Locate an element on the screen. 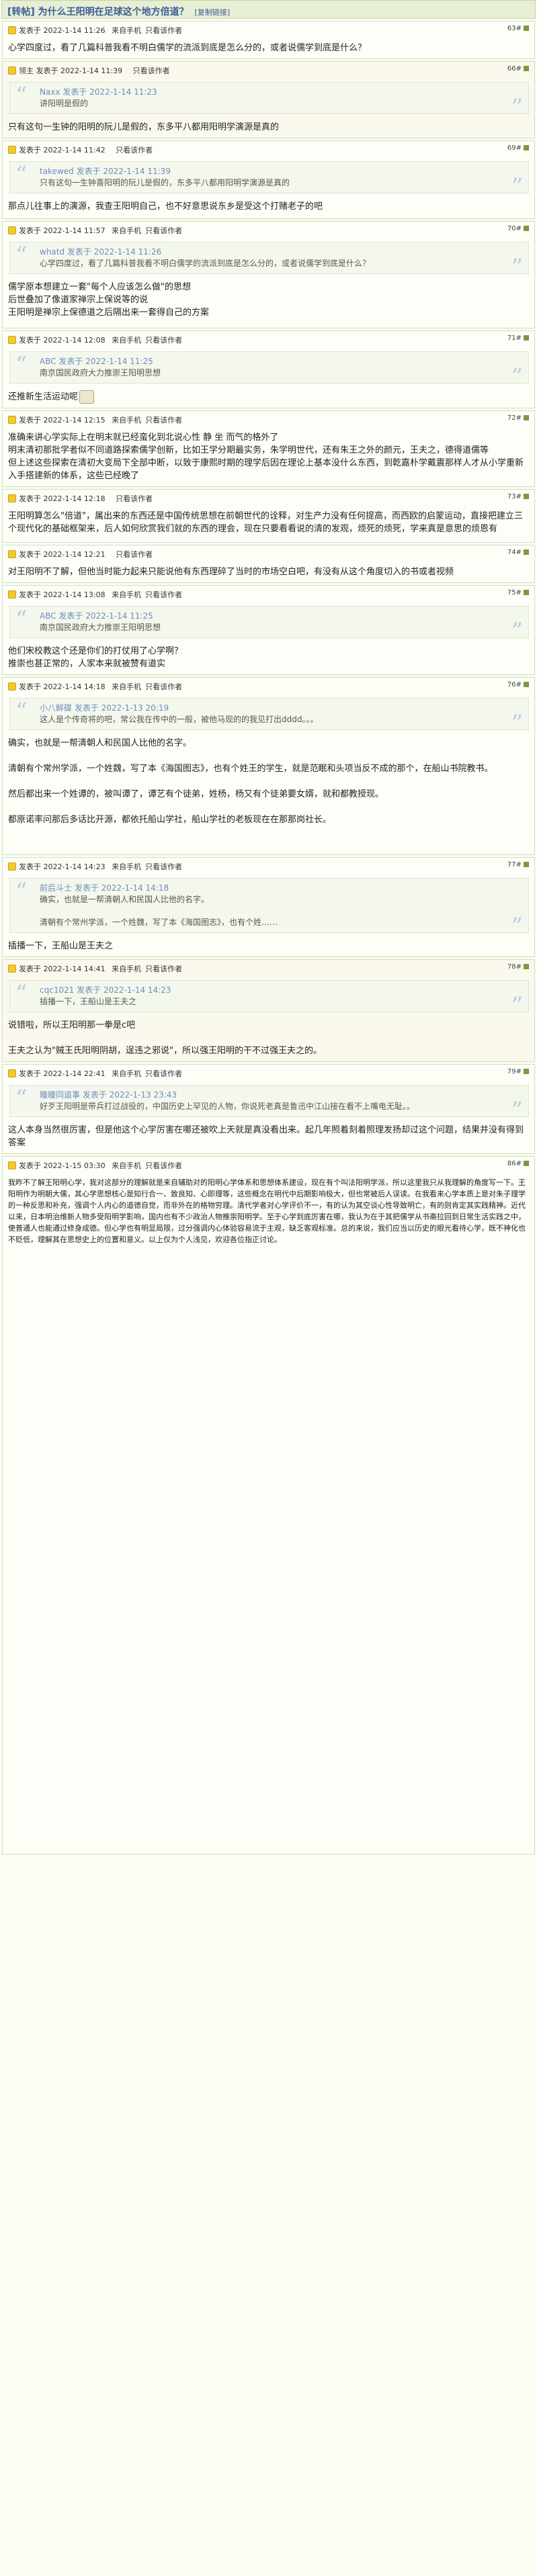 This screenshot has width=537, height=2576. floor-number: 73# is located at coordinates (518, 497).